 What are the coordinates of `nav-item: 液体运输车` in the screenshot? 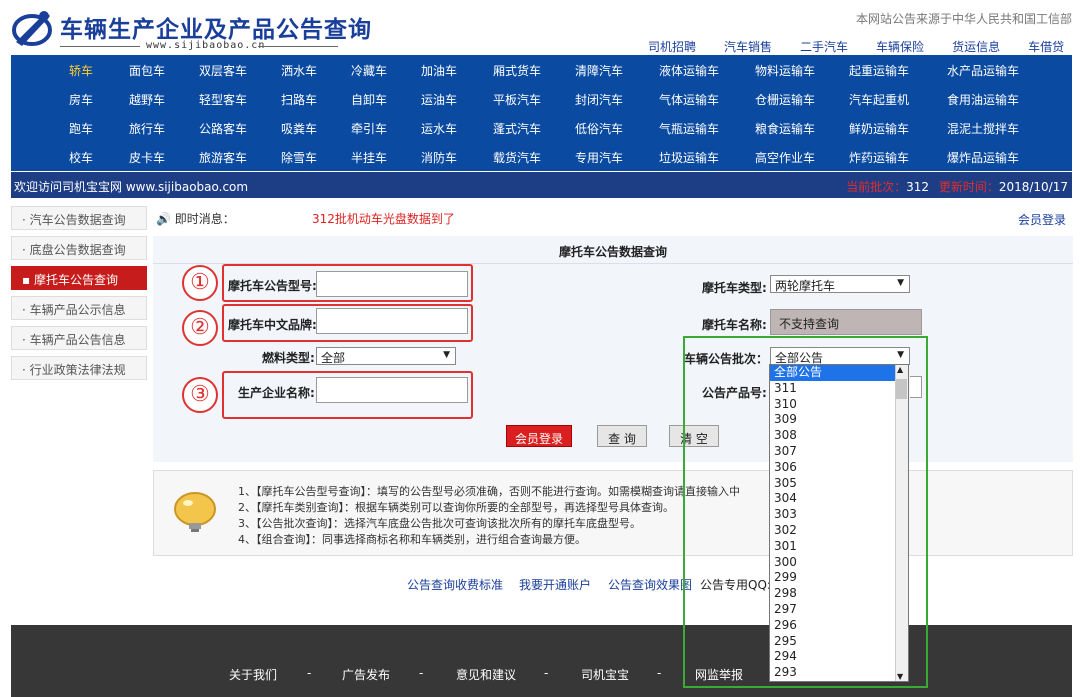 It's located at (689, 70).